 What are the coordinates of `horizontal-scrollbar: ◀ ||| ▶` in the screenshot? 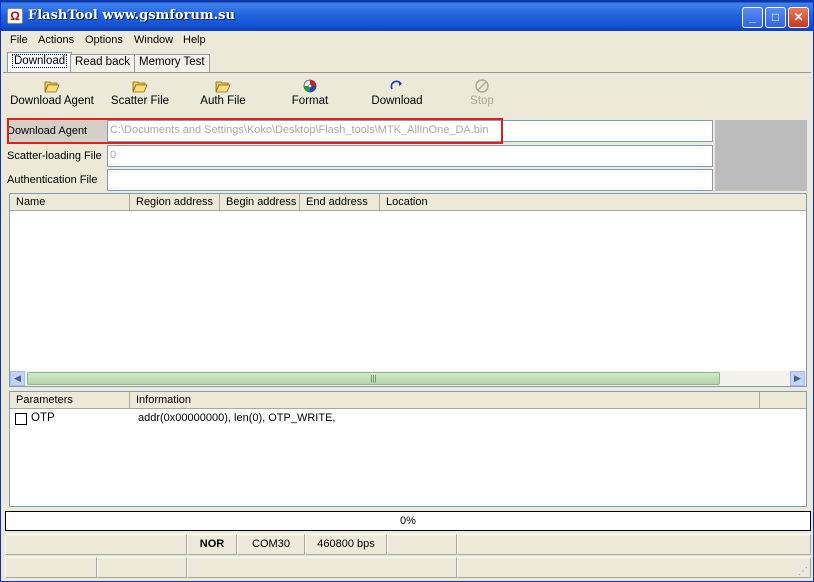 It's located at (408, 378).